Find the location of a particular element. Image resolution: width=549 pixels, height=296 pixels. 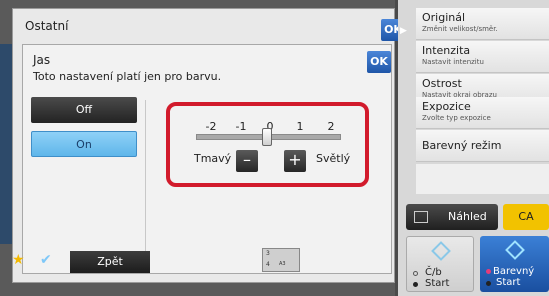

off-button: Off is located at coordinates (84, 110).